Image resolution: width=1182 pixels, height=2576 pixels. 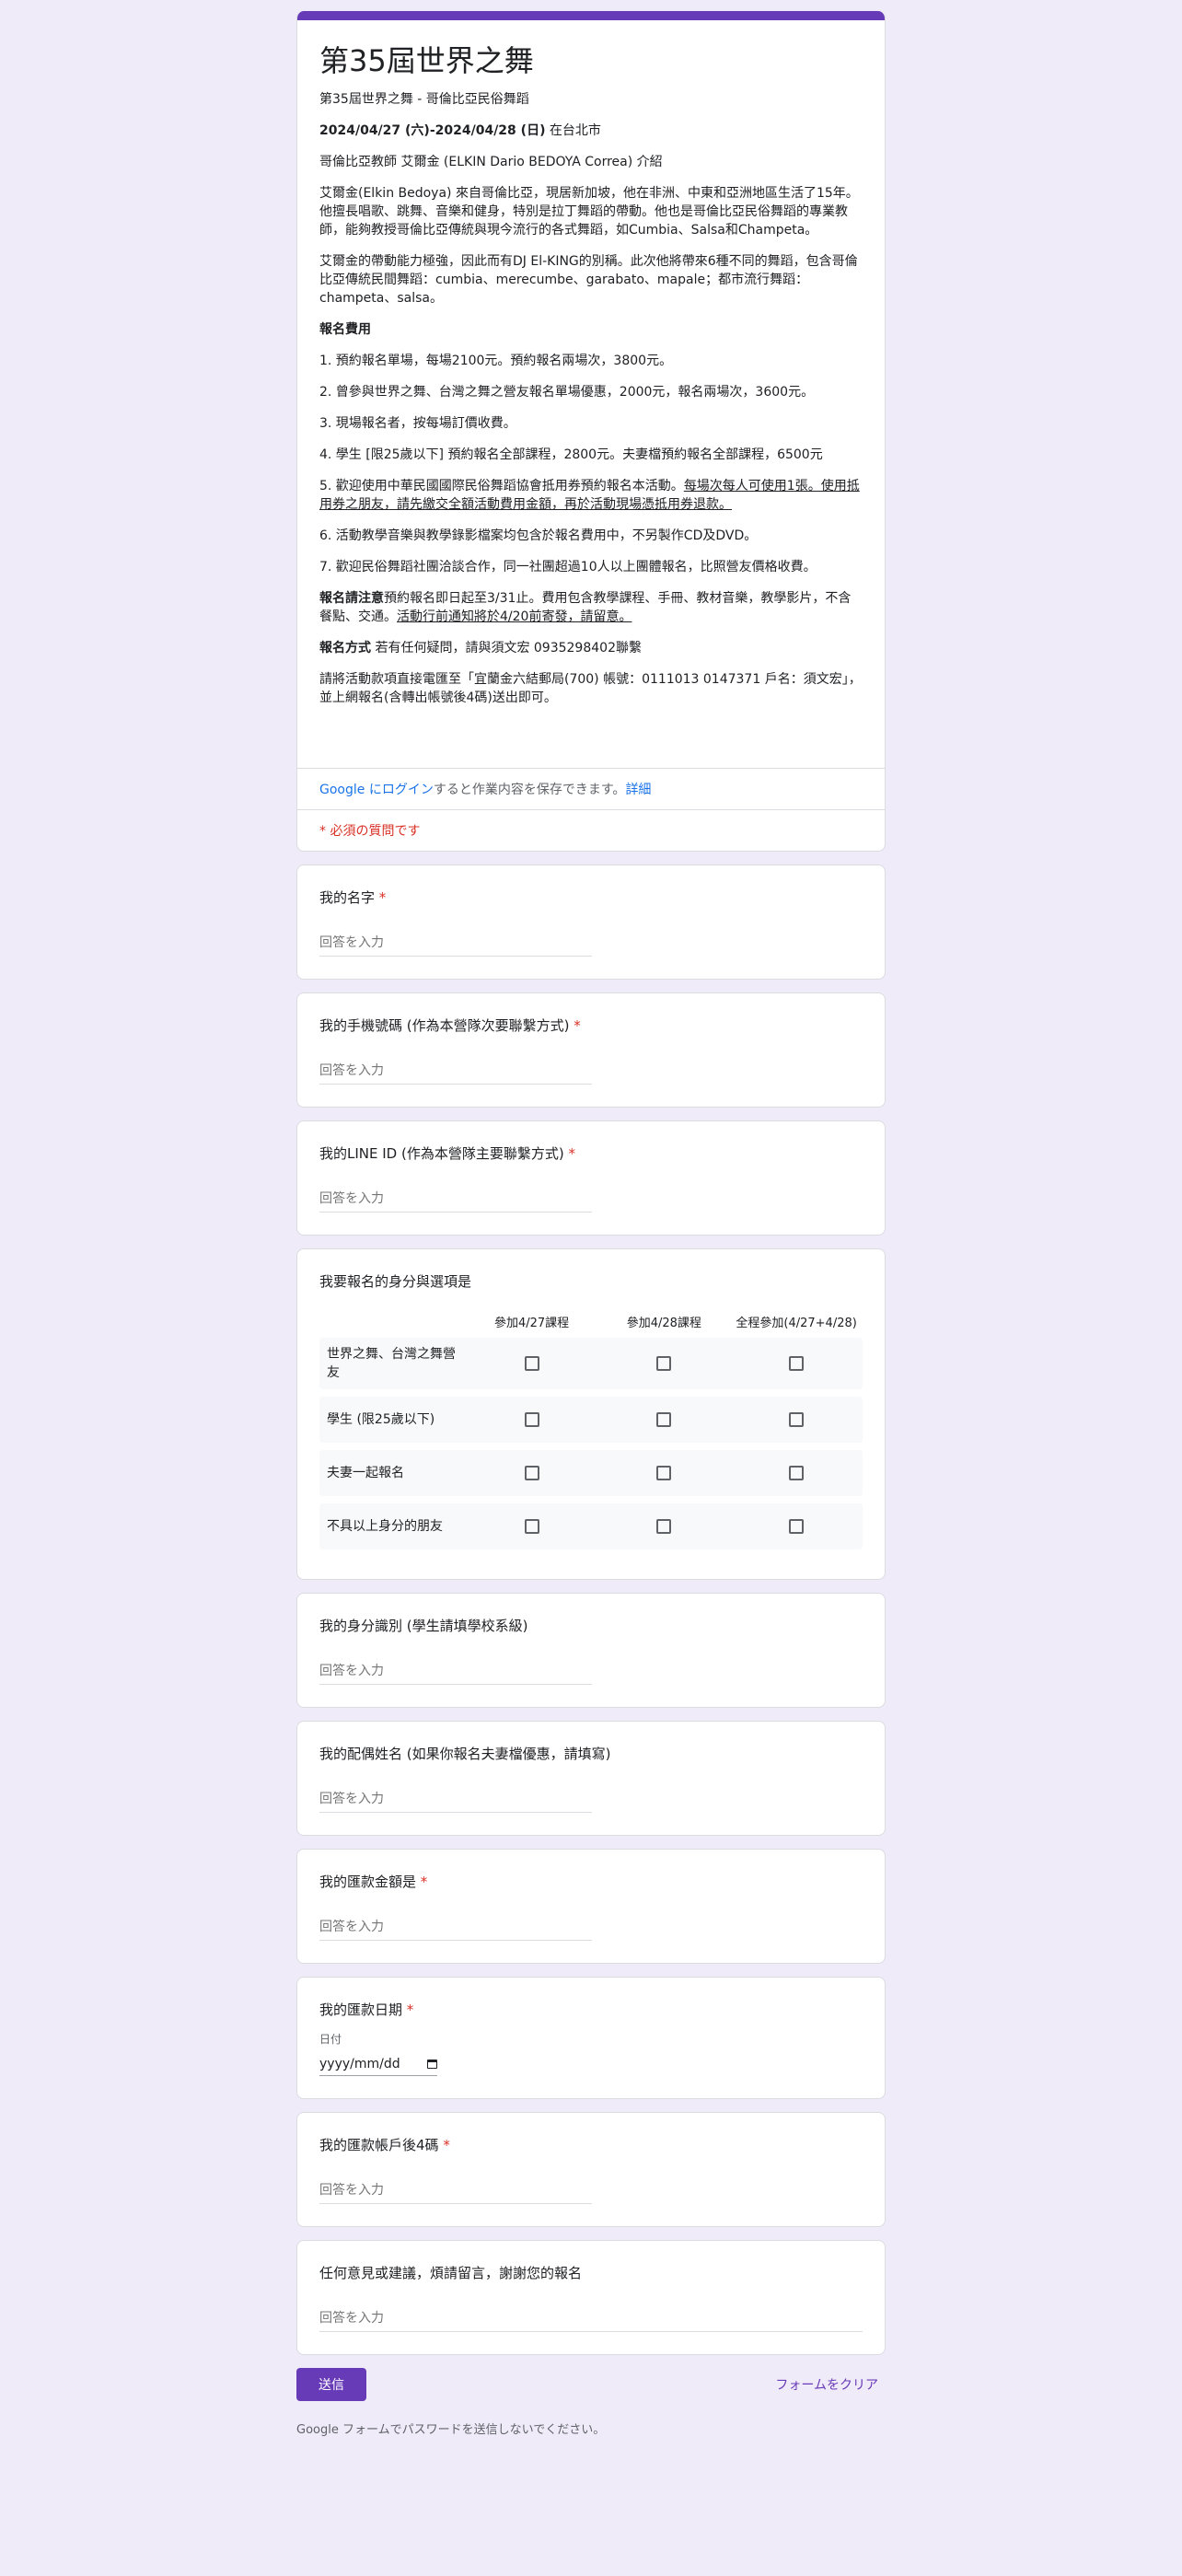 What do you see at coordinates (368, 1882) in the screenshot?
I see `question-text: 我的匯款金額是` at bounding box center [368, 1882].